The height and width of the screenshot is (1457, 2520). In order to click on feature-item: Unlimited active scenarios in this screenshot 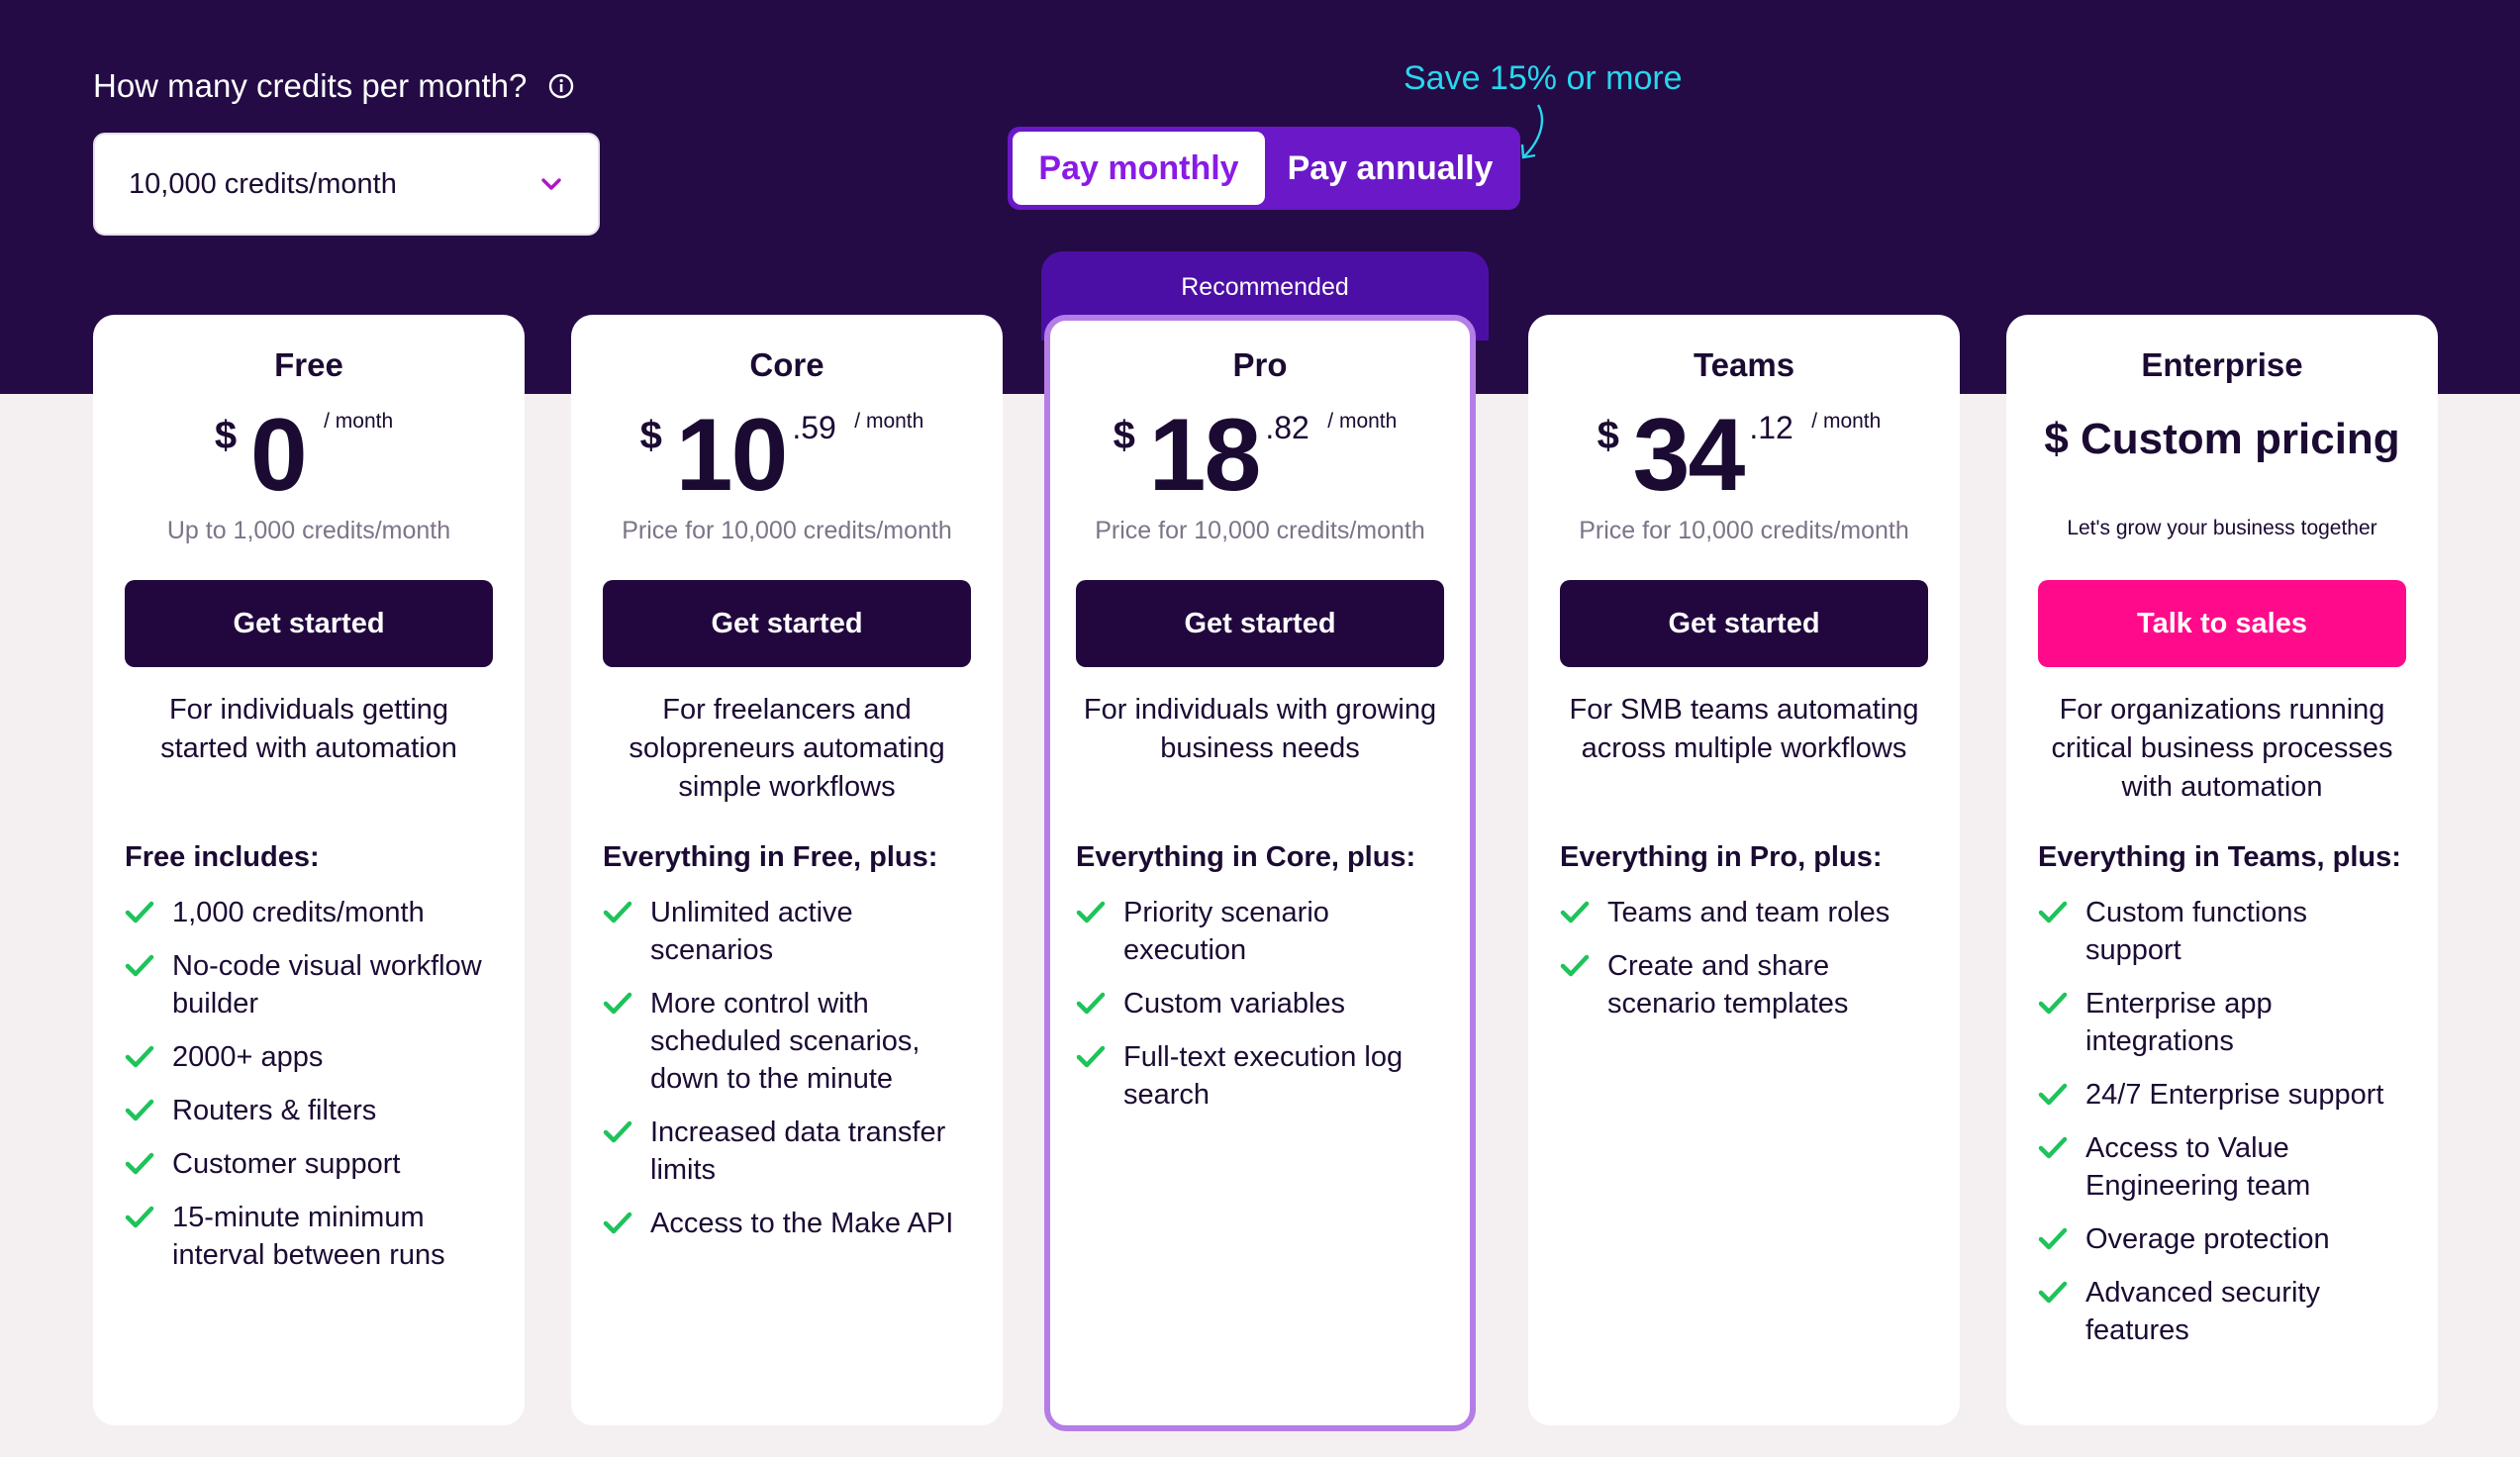, I will do `click(787, 932)`.